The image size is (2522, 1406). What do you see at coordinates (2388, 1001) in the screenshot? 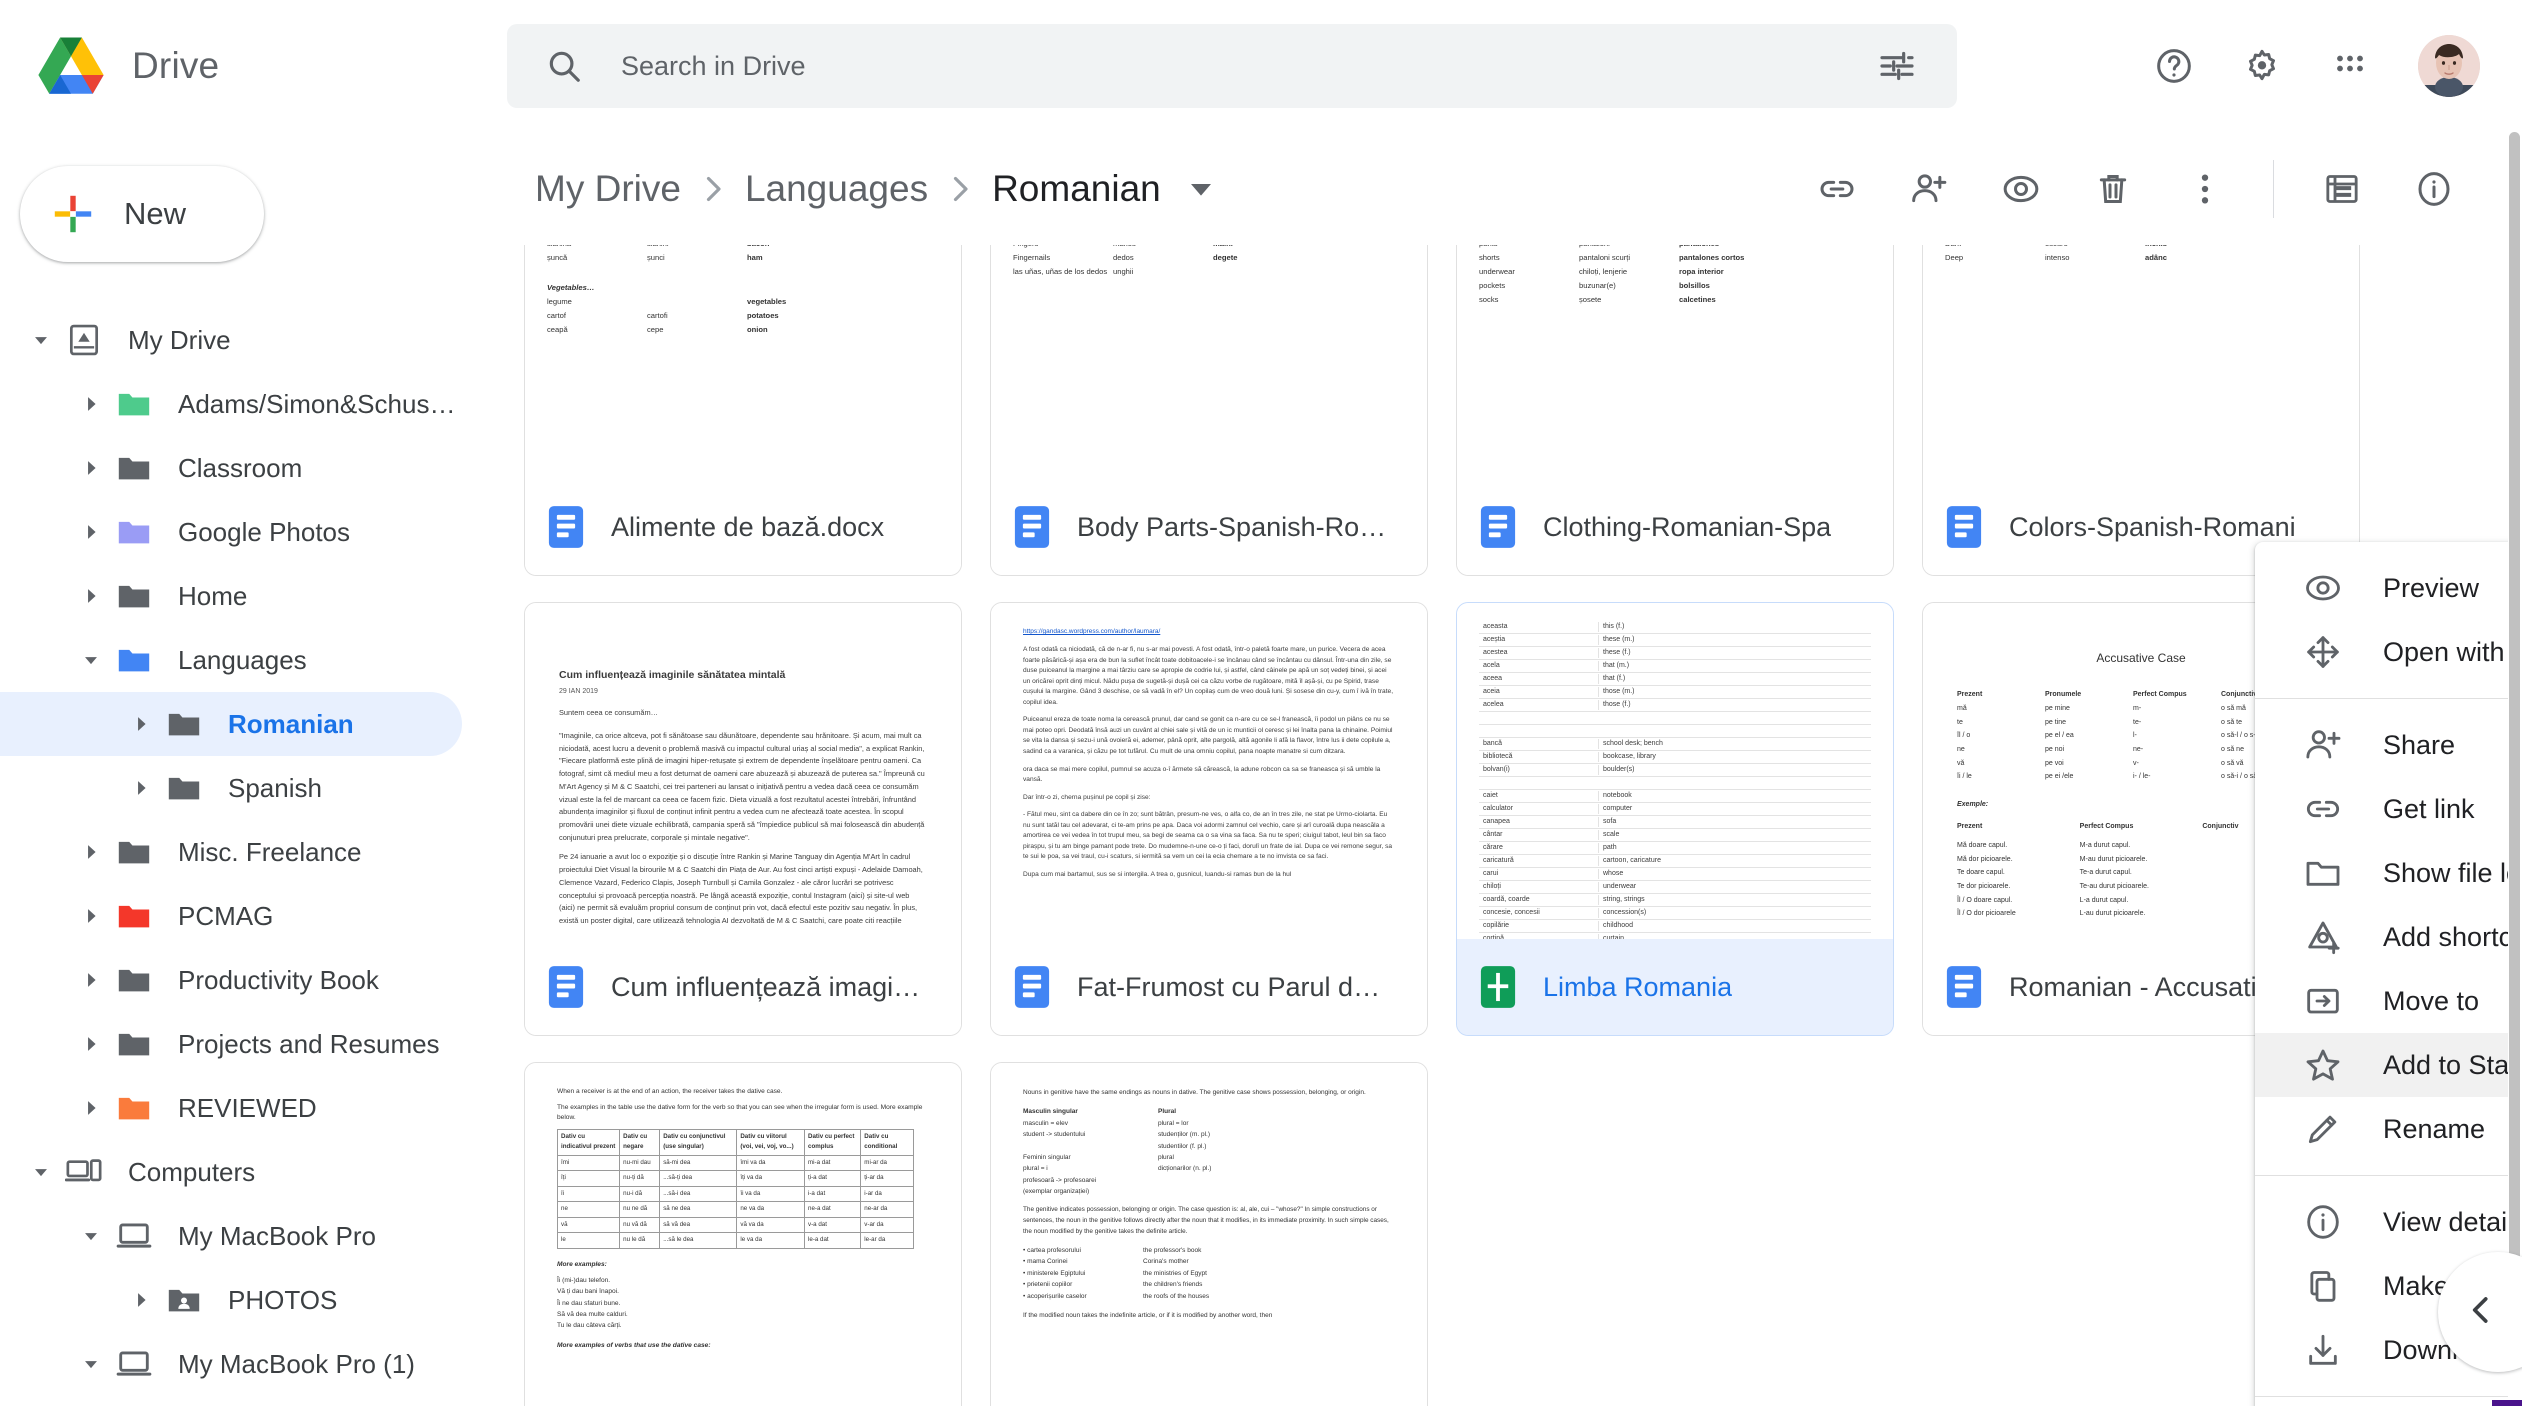
I see `menu-item-move-to: Move to` at bounding box center [2388, 1001].